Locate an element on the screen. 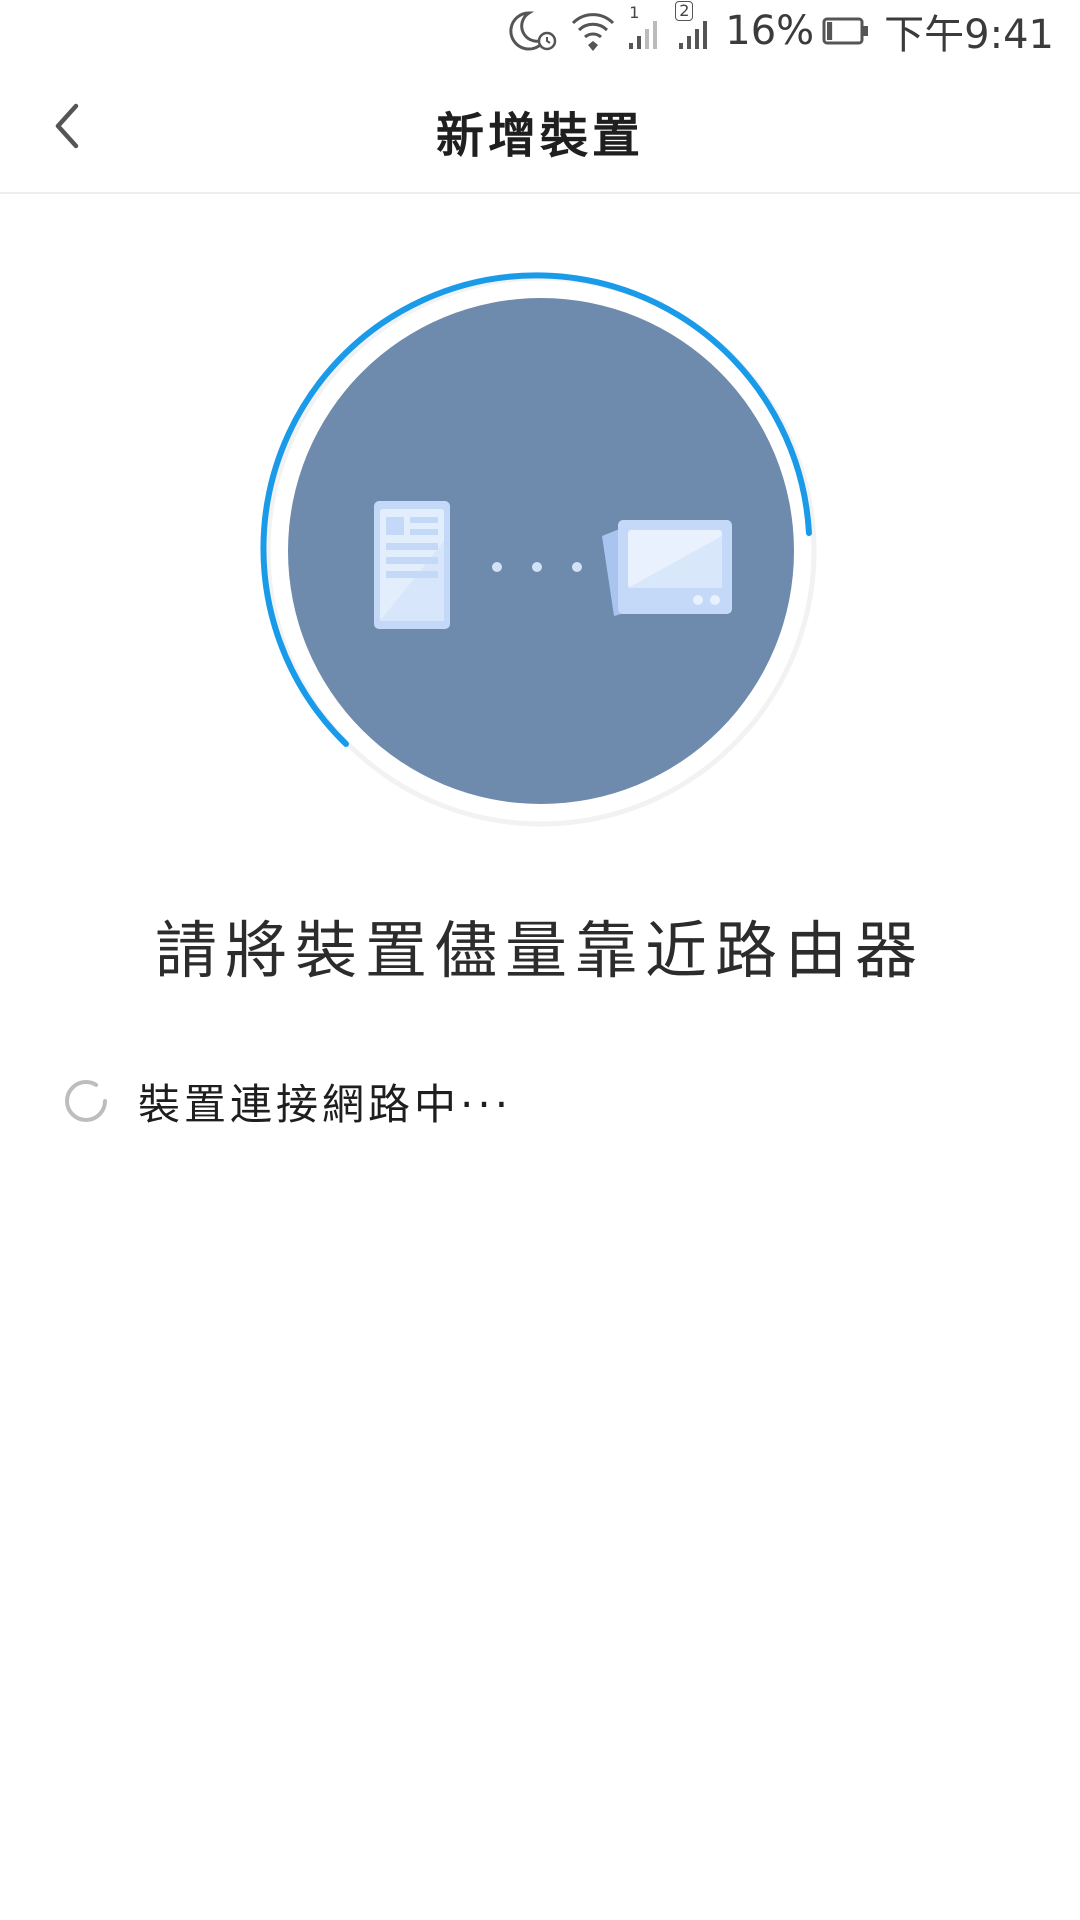 This screenshot has height=1920, width=1080. battery-percent: 16% is located at coordinates (770, 31).